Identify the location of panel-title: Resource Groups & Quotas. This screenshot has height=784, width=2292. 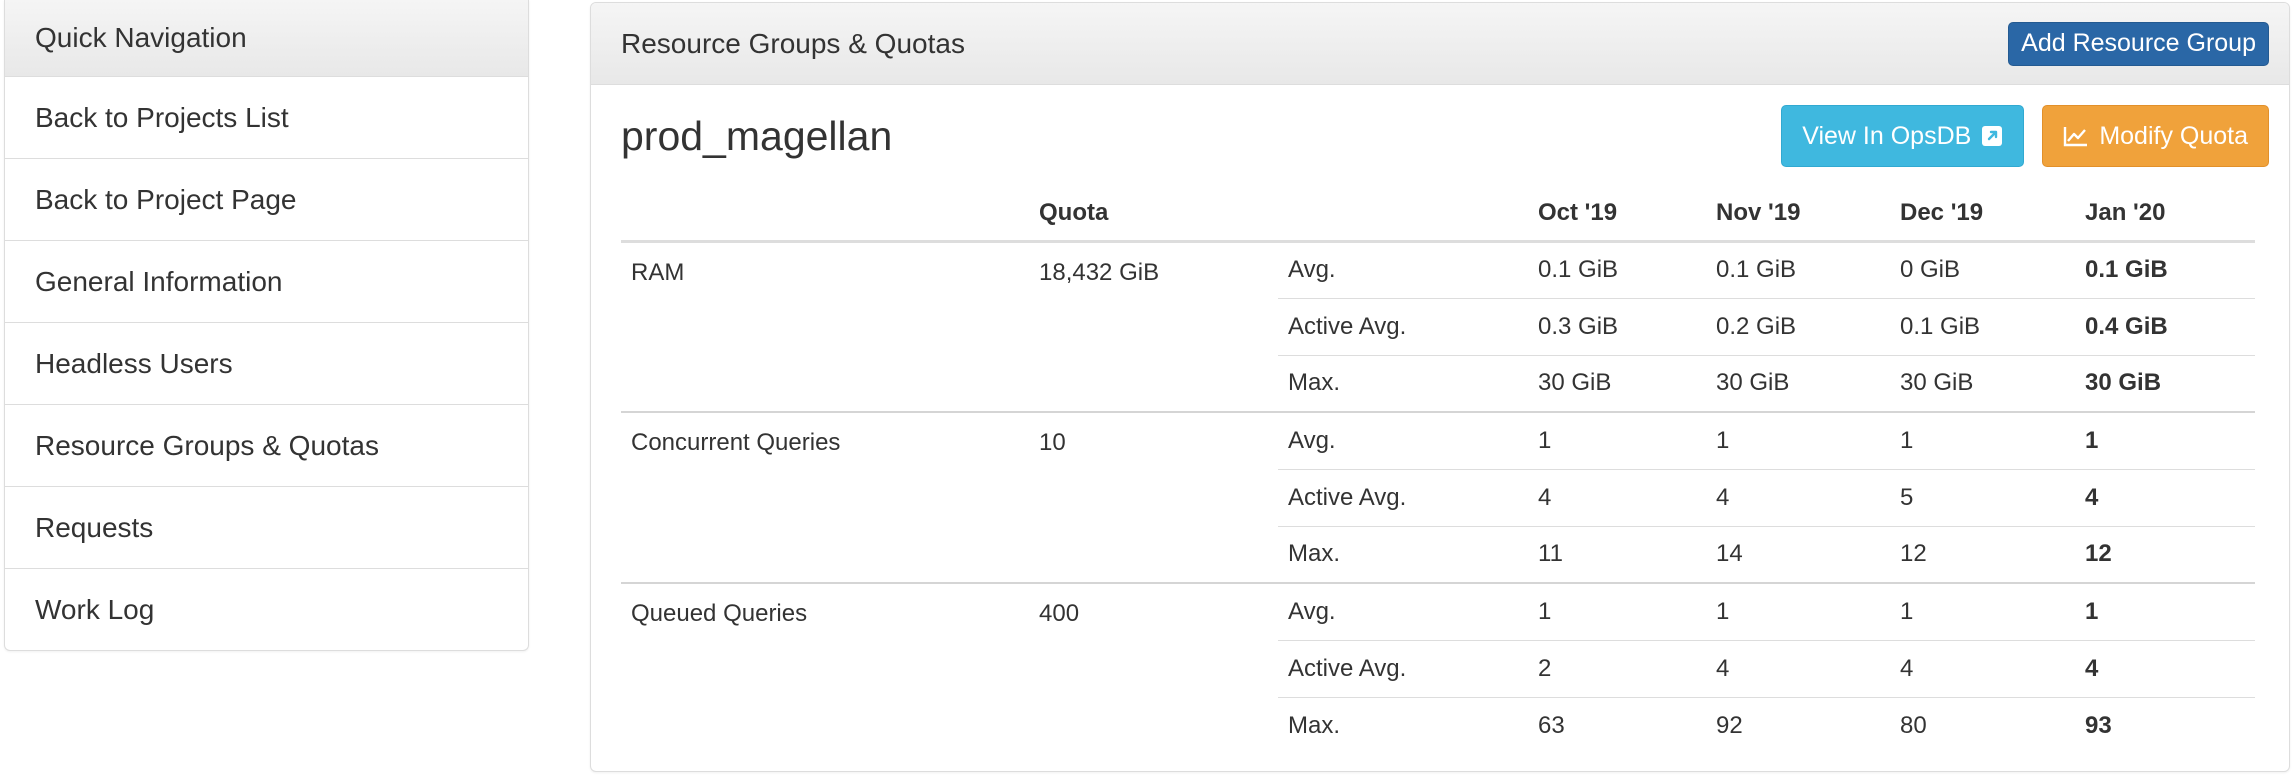
(793, 43).